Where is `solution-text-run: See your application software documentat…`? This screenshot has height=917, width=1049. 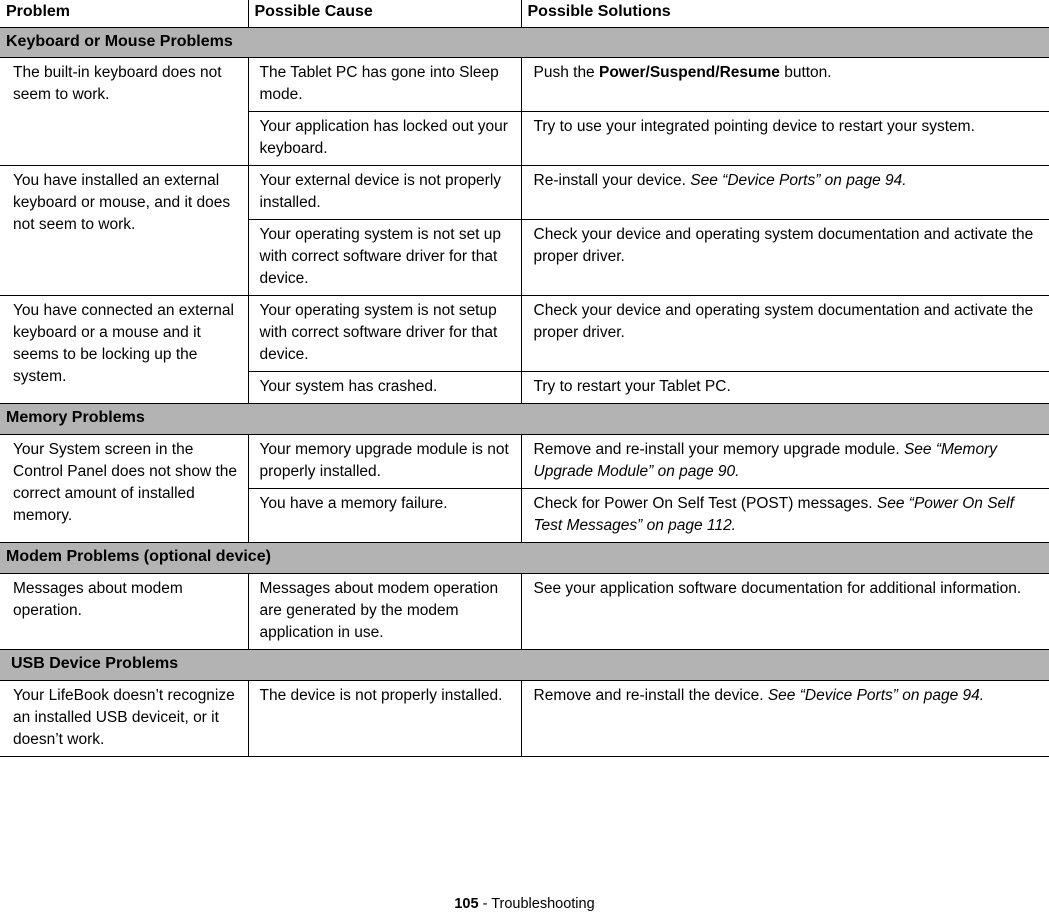 solution-text-run: See your application software documentat… is located at coordinates (777, 588).